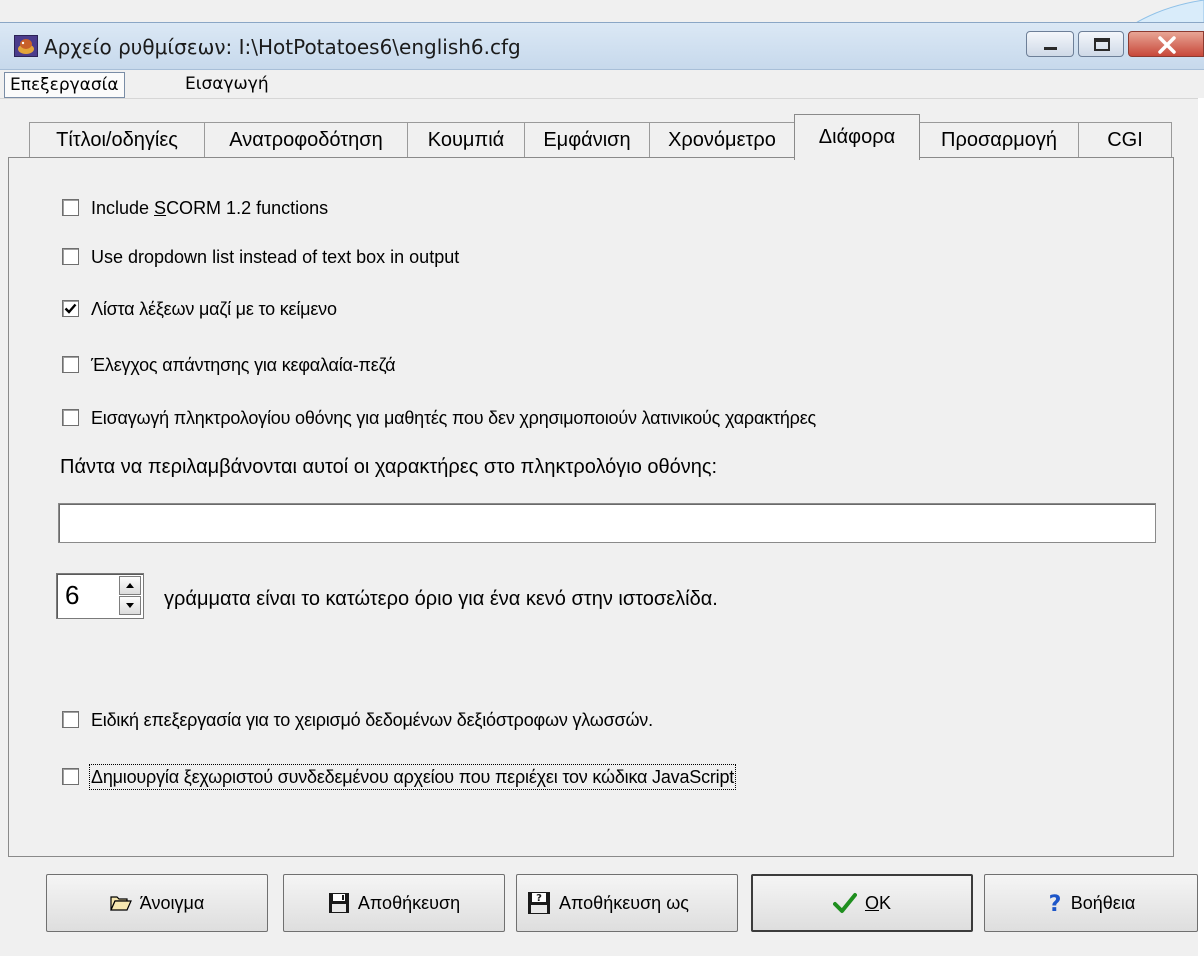 Image resolution: width=1204 pixels, height=956 pixels. What do you see at coordinates (1050, 44) in the screenshot?
I see `minimize-button` at bounding box center [1050, 44].